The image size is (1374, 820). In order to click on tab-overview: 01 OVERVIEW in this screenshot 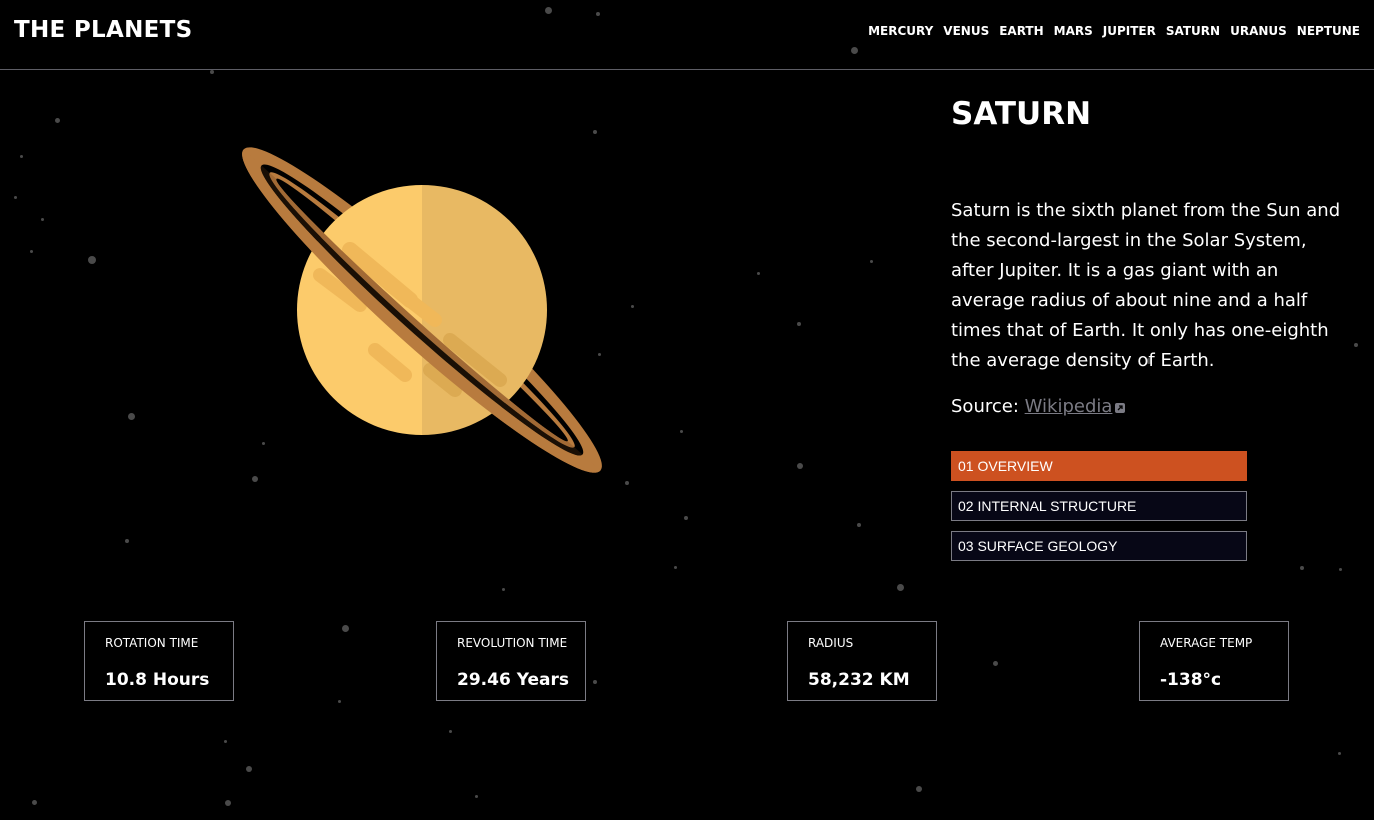, I will do `click(1099, 466)`.